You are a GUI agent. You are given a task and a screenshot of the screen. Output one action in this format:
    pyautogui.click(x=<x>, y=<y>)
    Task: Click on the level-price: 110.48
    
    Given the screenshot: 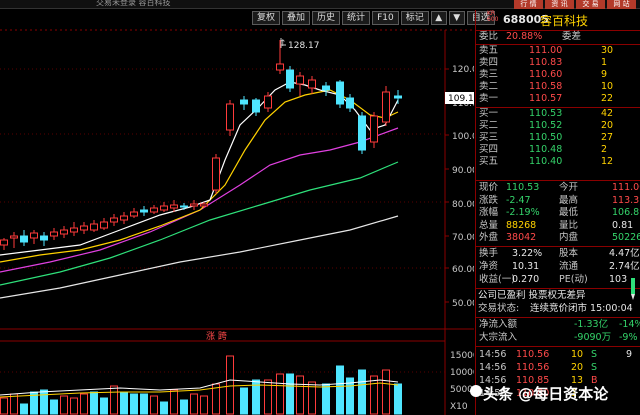 What is the action you would take?
    pyautogui.click(x=546, y=149)
    